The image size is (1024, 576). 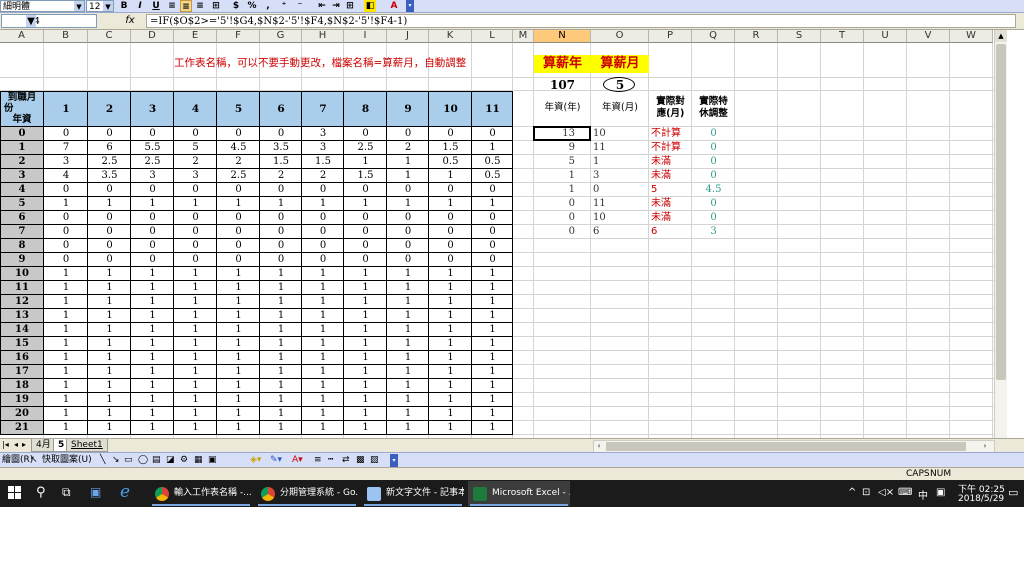 What do you see at coordinates (450, 148) in the screenshot?
I see `table-cell: 1.5` at bounding box center [450, 148].